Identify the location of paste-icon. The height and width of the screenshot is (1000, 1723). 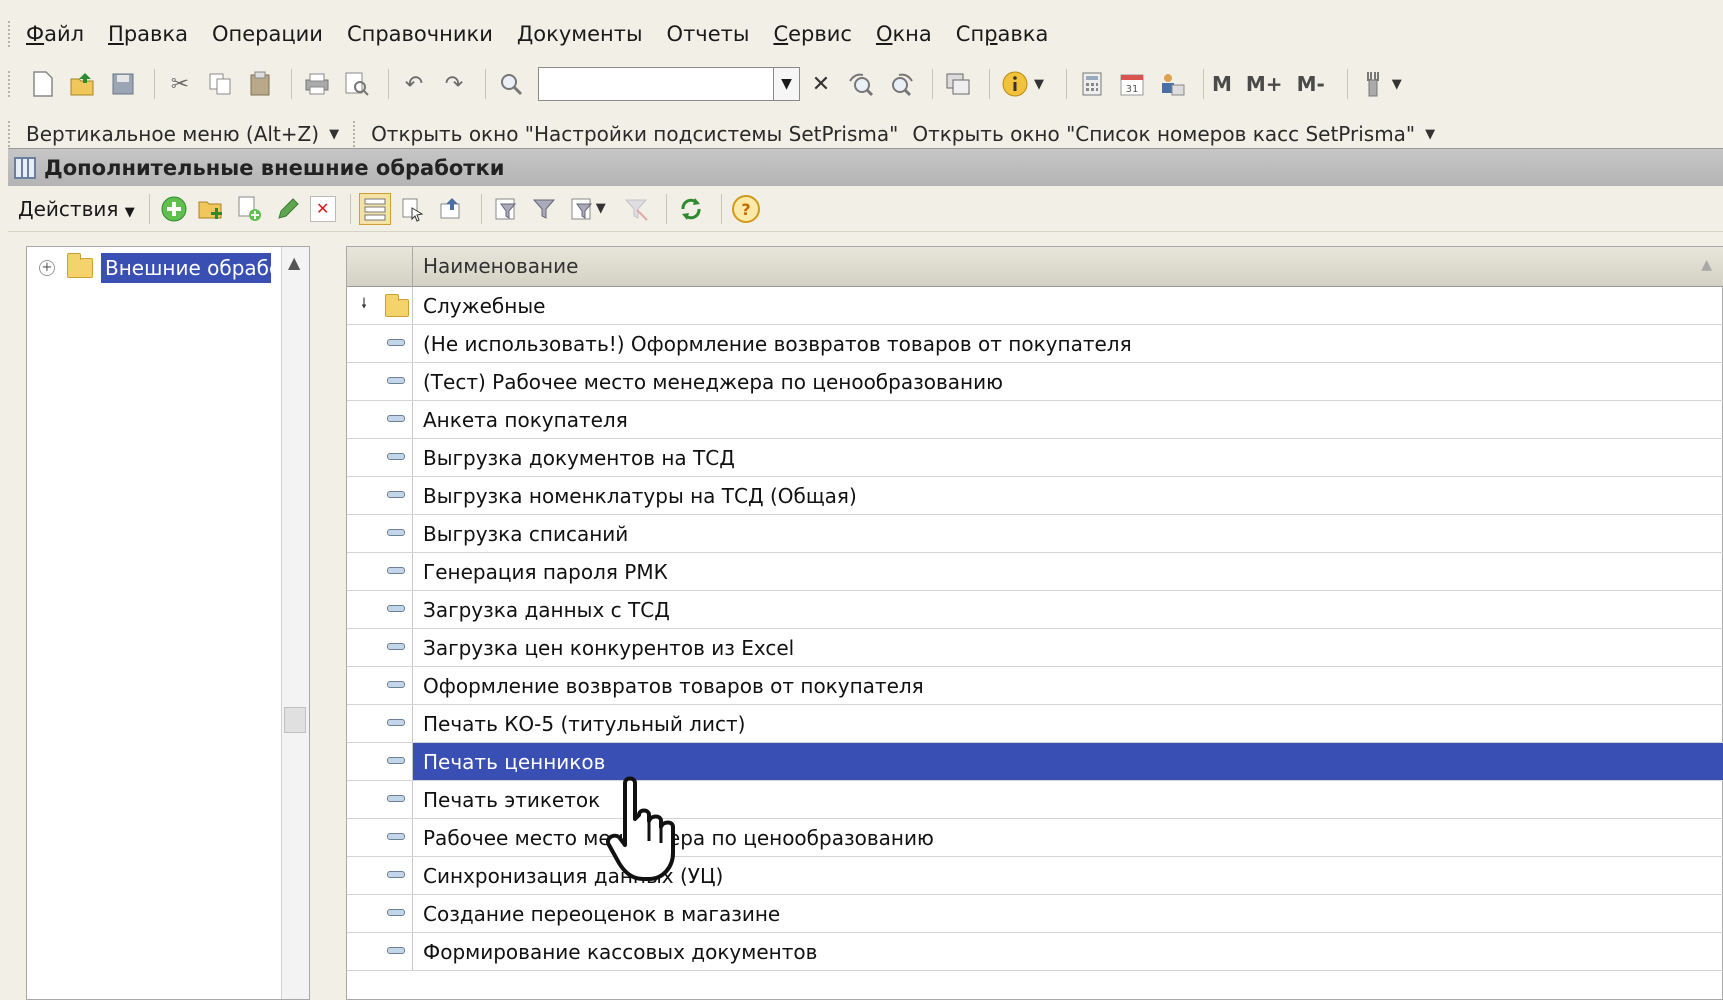
(260, 84).